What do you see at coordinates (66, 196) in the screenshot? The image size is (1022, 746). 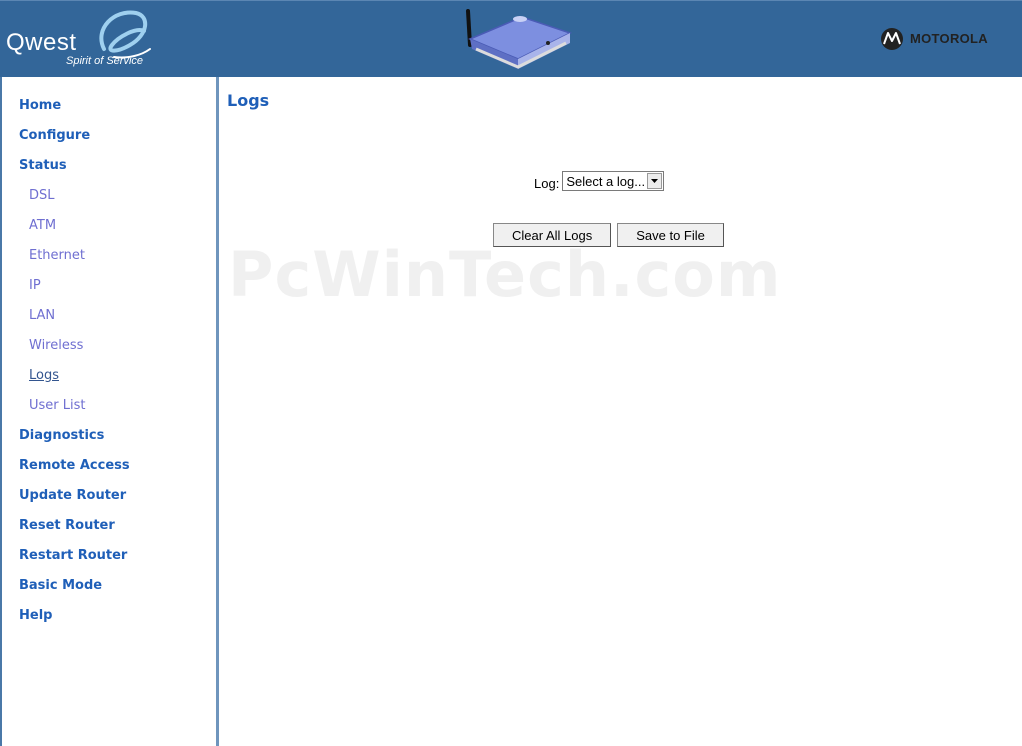 I see `sidebar-item-dsl: DSL` at bounding box center [66, 196].